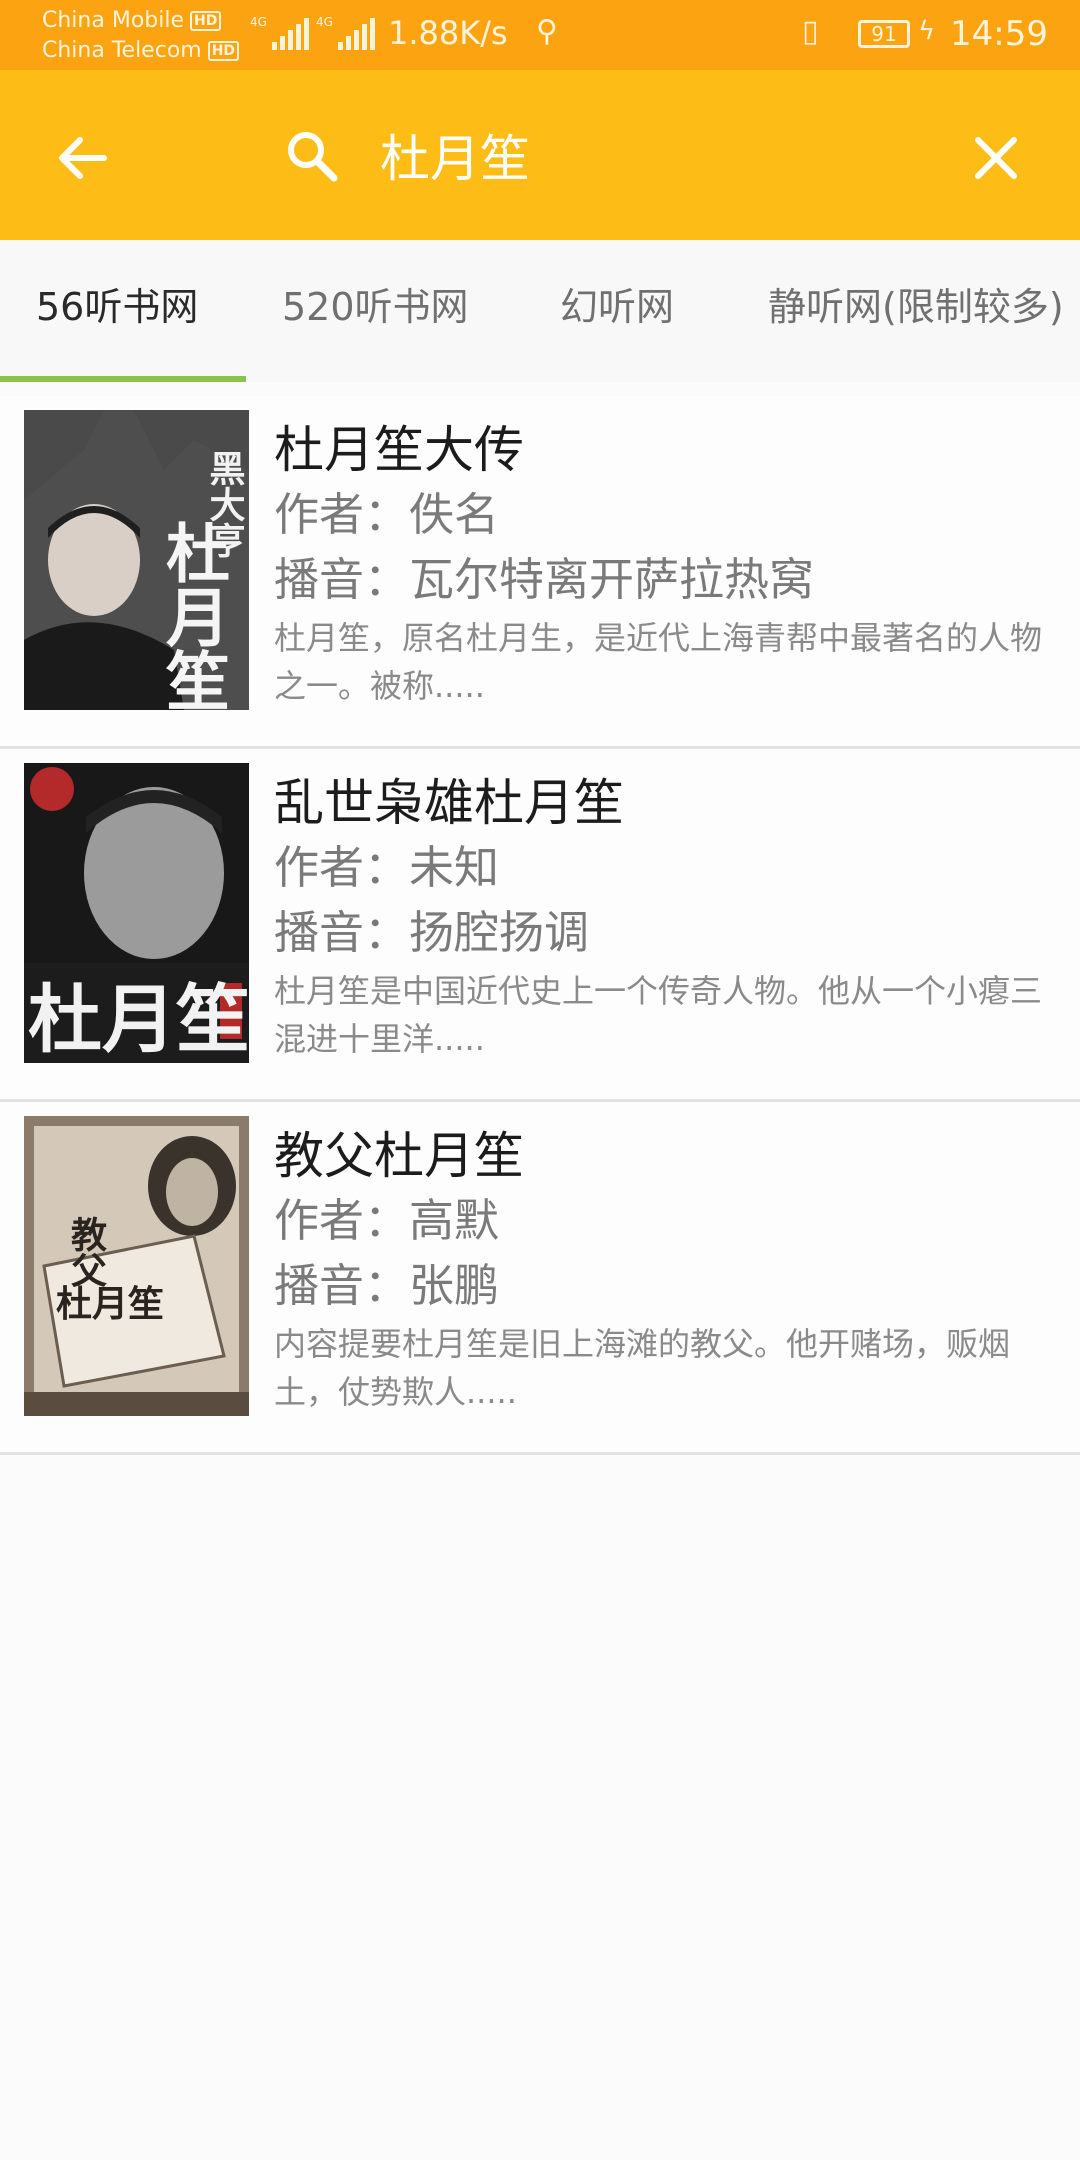 The width and height of the screenshot is (1080, 2160). What do you see at coordinates (999, 34) in the screenshot?
I see `clock: 14:59` at bounding box center [999, 34].